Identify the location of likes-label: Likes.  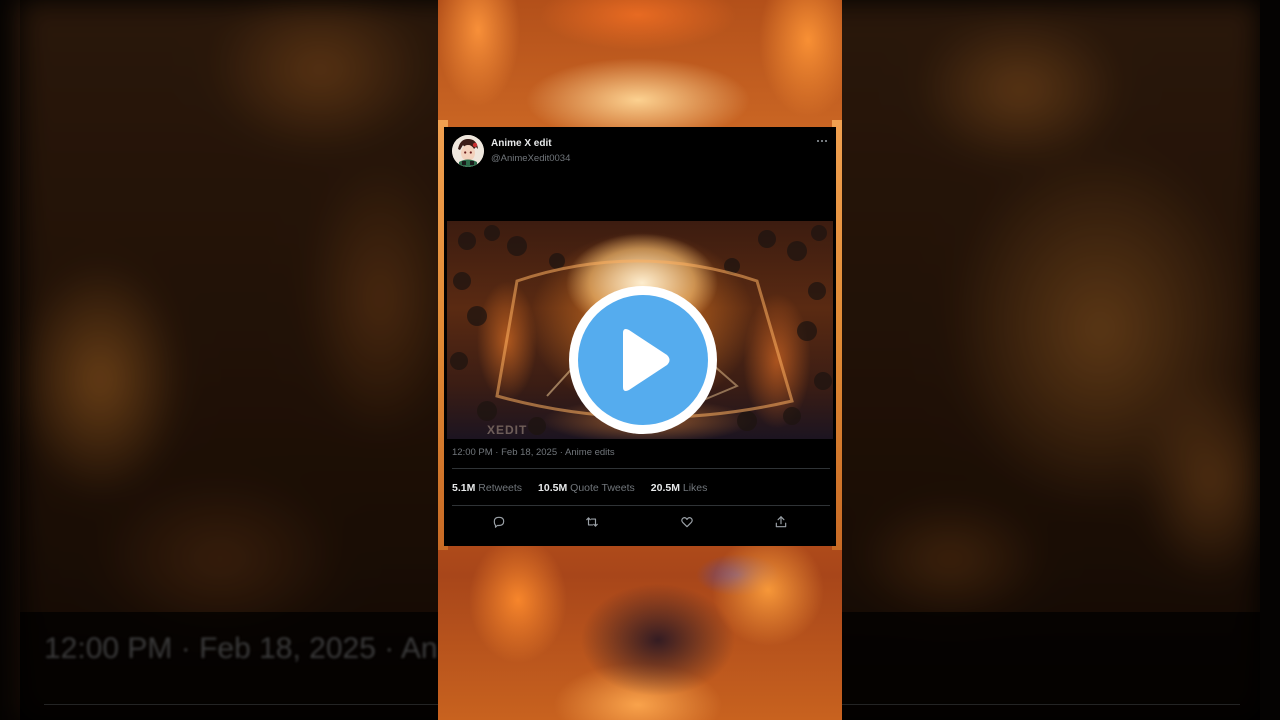
(695, 488).